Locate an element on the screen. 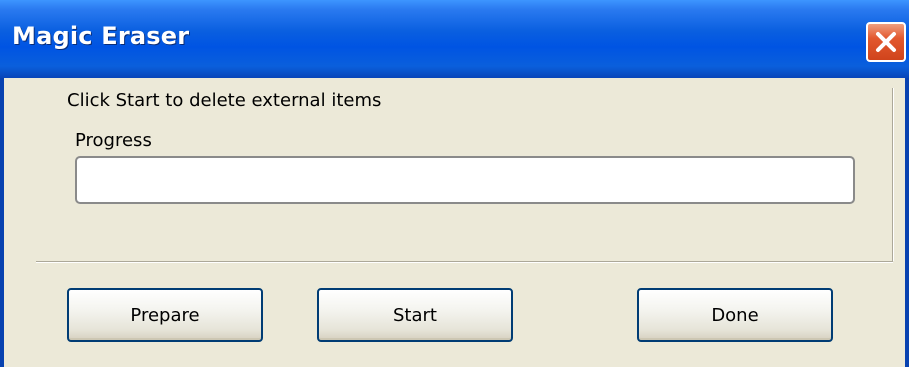 The image size is (909, 367). progress-bar is located at coordinates (465, 180).